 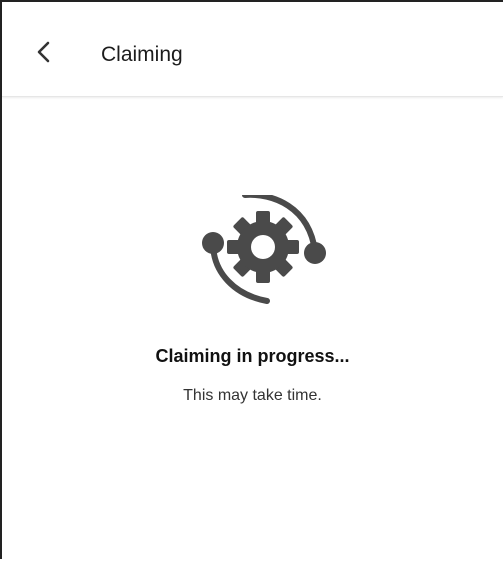 What do you see at coordinates (264, 249) in the screenshot?
I see `sync-gear-icon` at bounding box center [264, 249].